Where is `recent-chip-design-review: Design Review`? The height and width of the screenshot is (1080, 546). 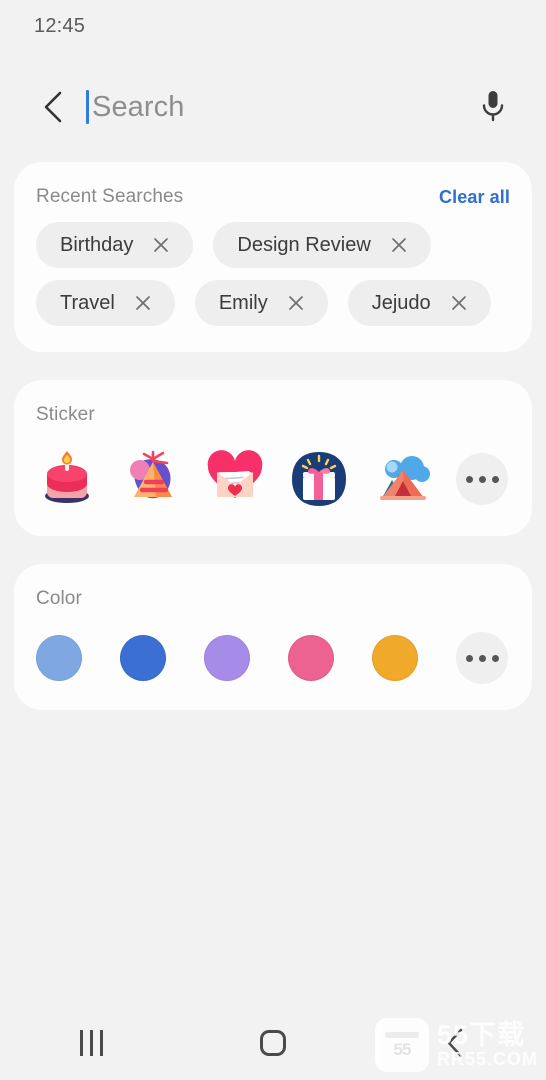 recent-chip-design-review: Design Review is located at coordinates (322, 245).